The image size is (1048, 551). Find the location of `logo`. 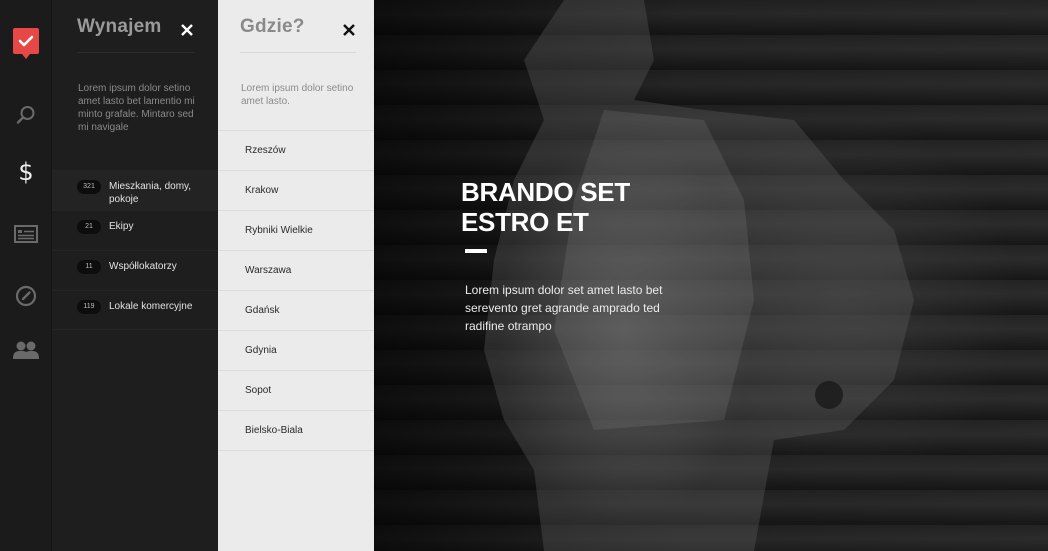

logo is located at coordinates (26, 43).